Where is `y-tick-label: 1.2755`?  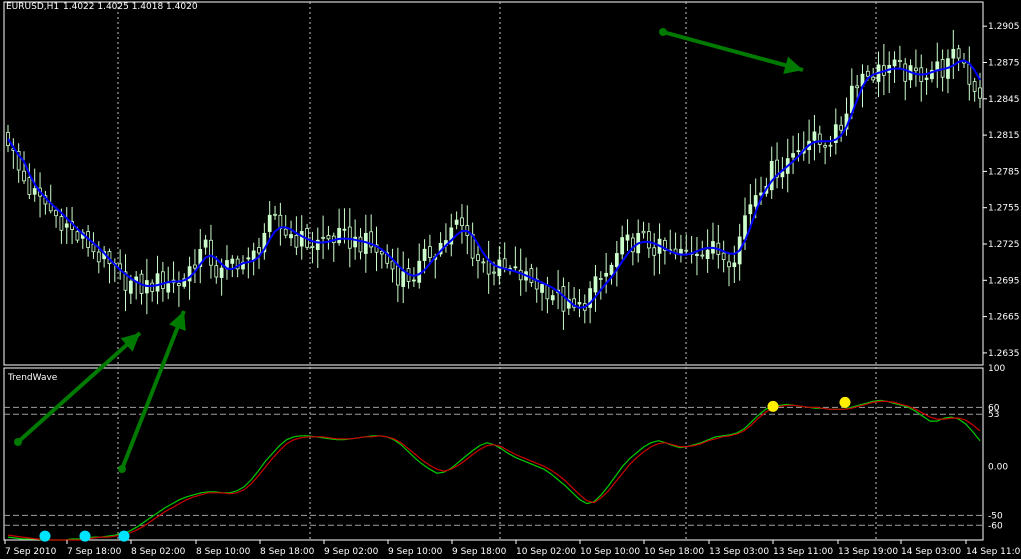 y-tick-label: 1.2755 is located at coordinates (1004, 209).